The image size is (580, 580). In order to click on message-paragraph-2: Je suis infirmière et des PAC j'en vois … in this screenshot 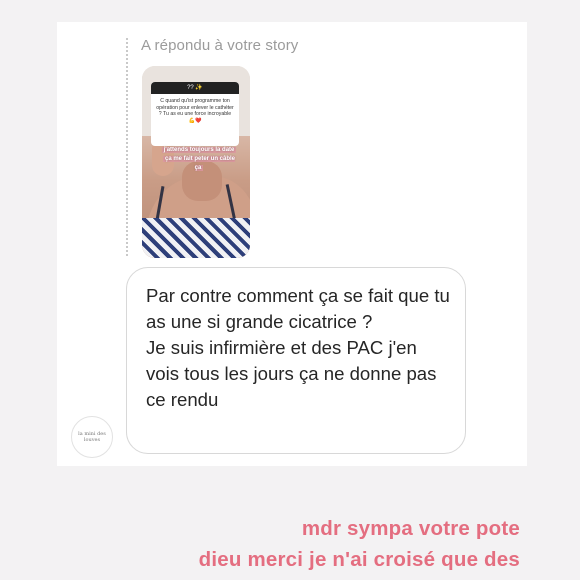, I will do `click(291, 373)`.